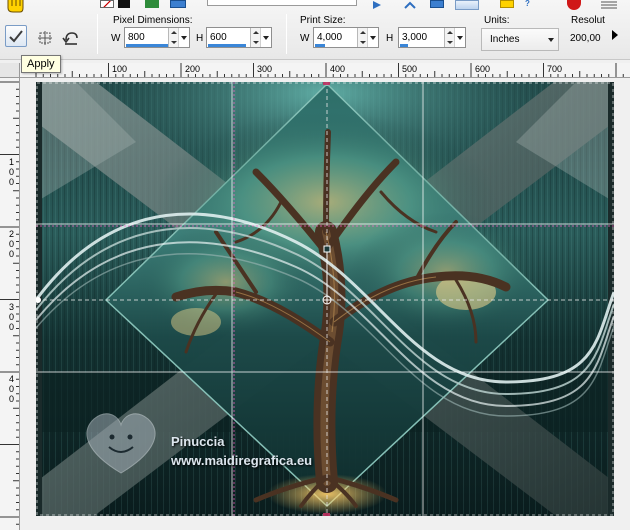 This screenshot has height=530, width=630. What do you see at coordinates (124, 4) in the screenshot?
I see `swatch-black-icon` at bounding box center [124, 4].